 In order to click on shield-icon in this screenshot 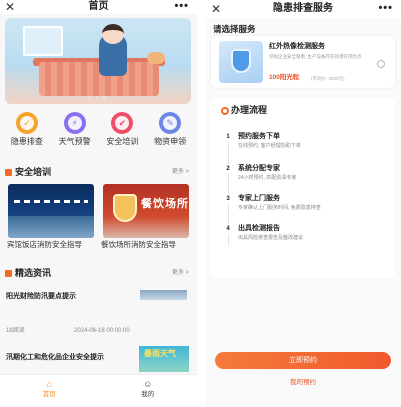, I will do `click(241, 61)`.